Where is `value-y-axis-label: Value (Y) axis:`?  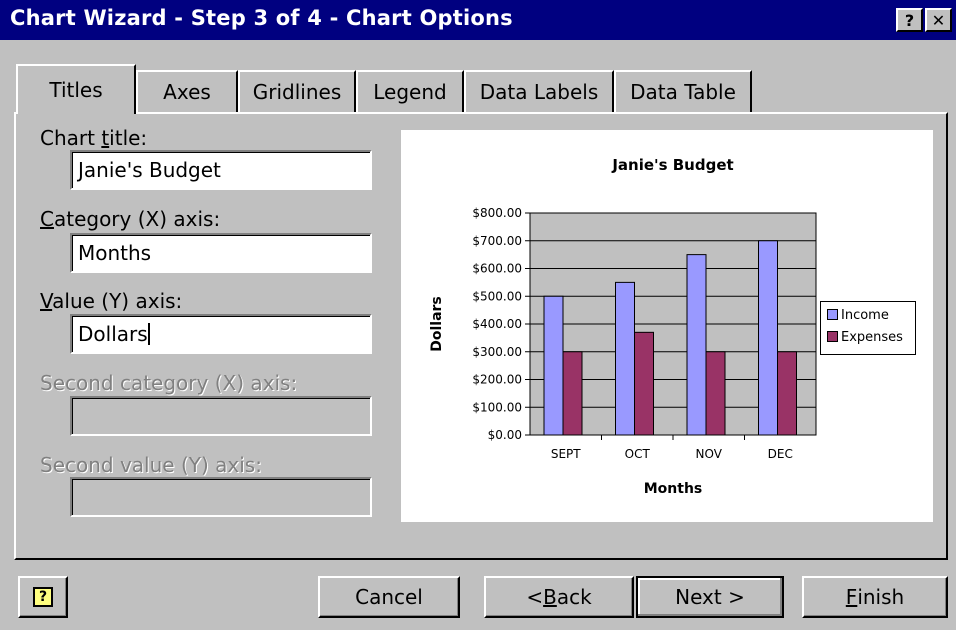
value-y-axis-label: Value (Y) axis: is located at coordinates (111, 301).